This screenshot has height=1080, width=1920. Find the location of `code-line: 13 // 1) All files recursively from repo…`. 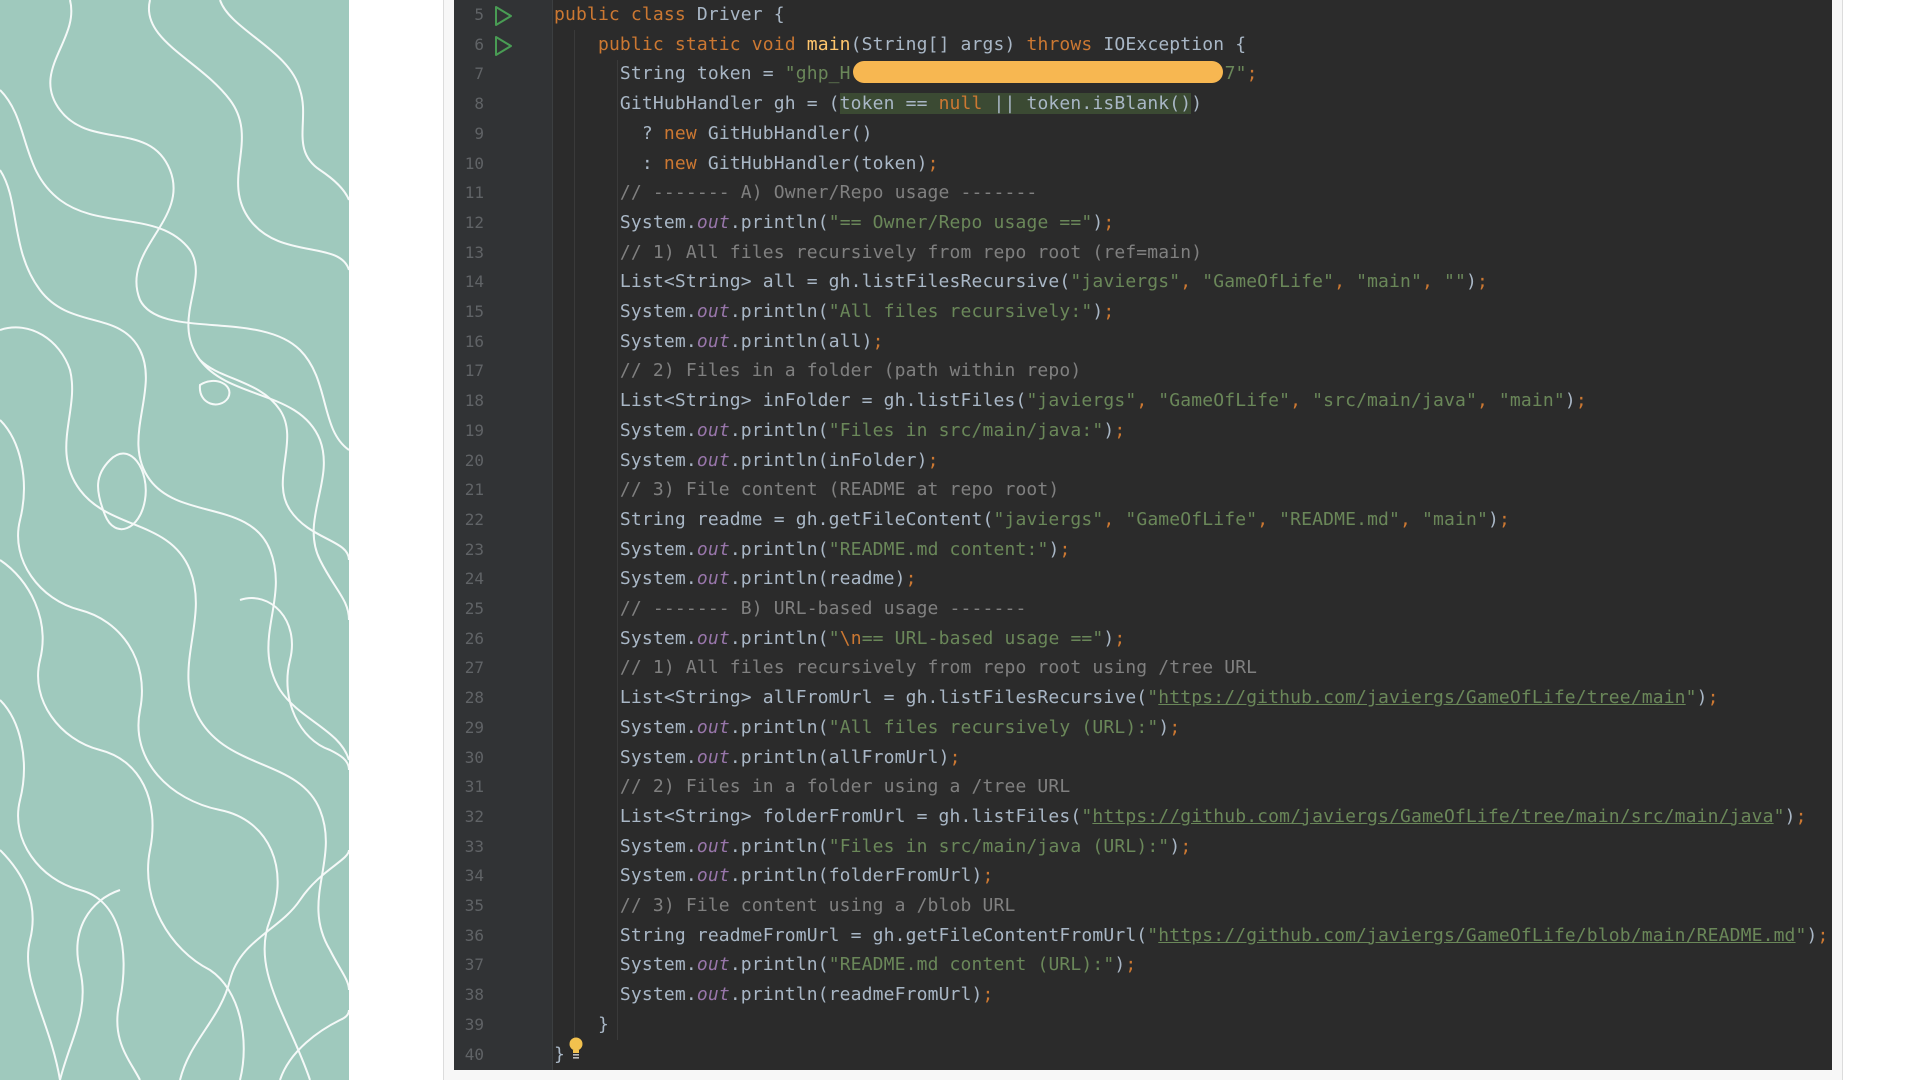

code-line: 13 // 1) All files recursively from repo… is located at coordinates (1143, 253).